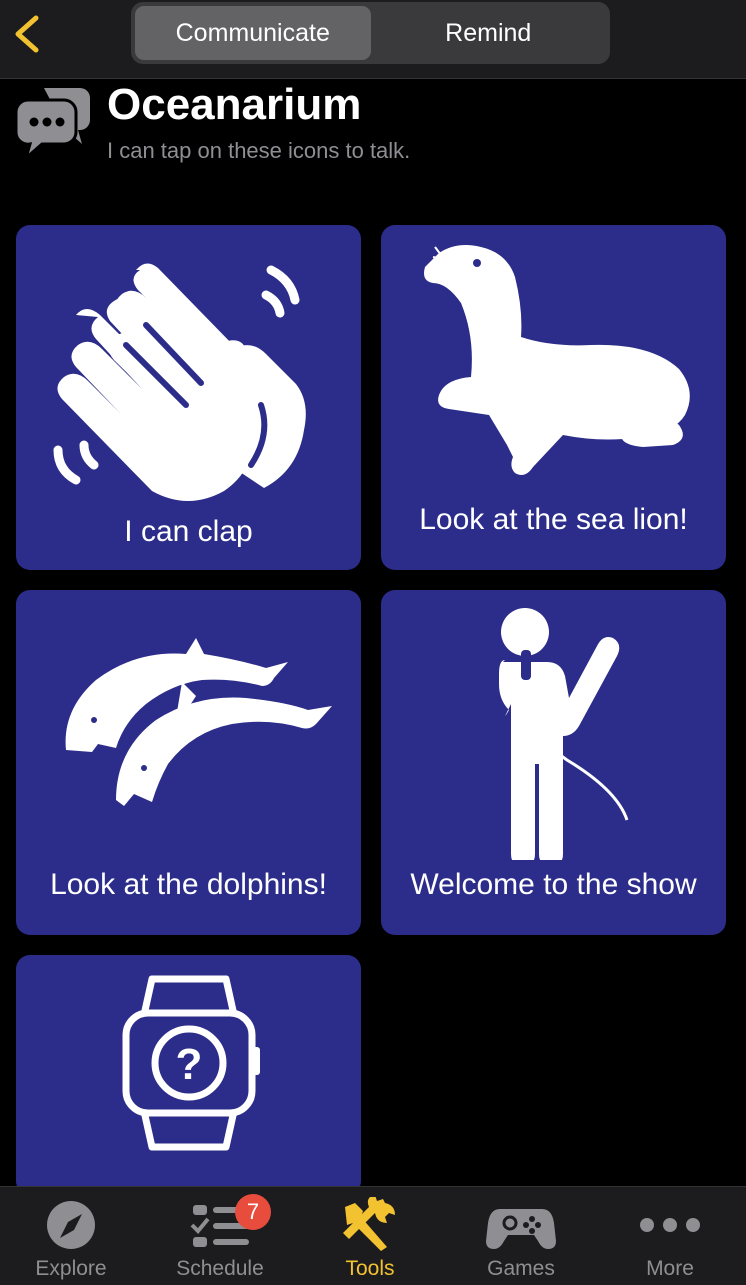  Describe the element at coordinates (253, 33) in the screenshot. I see `segment-communicate: Communicate` at that location.